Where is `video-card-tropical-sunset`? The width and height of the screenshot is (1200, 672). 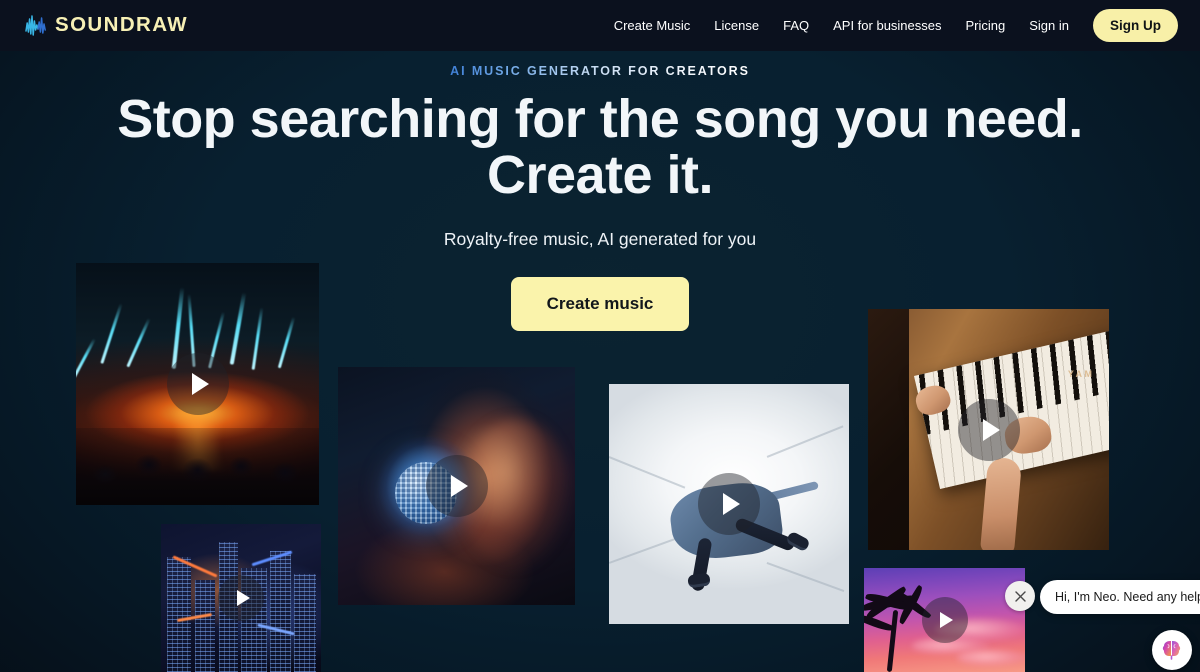 video-card-tropical-sunset is located at coordinates (944, 620).